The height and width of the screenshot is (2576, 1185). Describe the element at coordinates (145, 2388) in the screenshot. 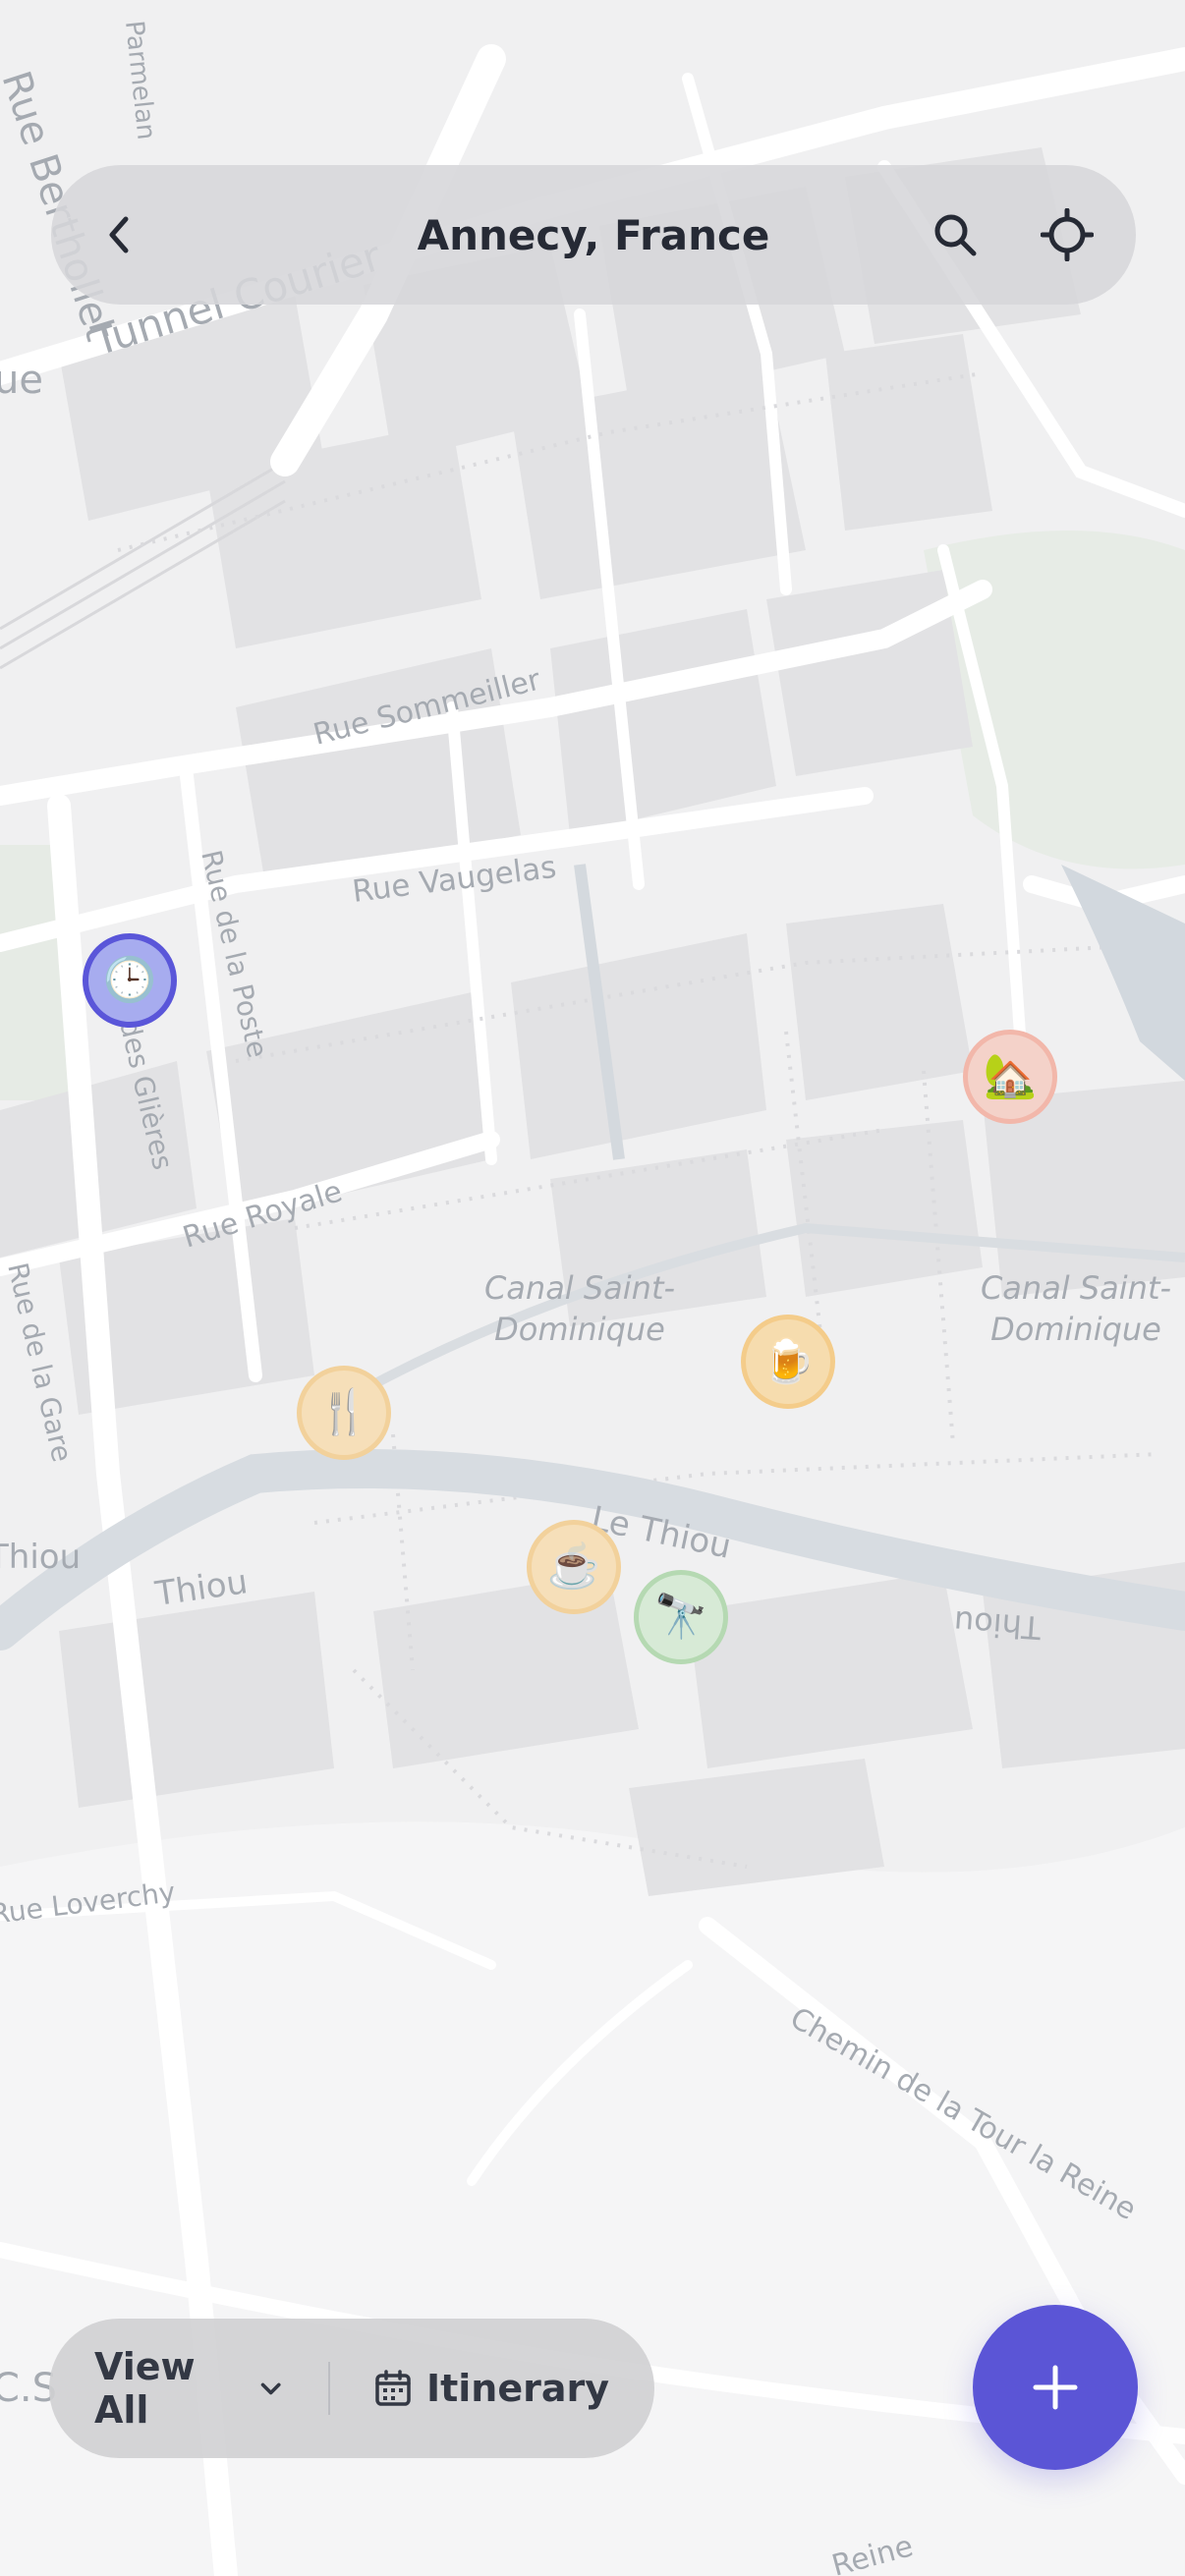

I see `view-all-label: View All` at that location.